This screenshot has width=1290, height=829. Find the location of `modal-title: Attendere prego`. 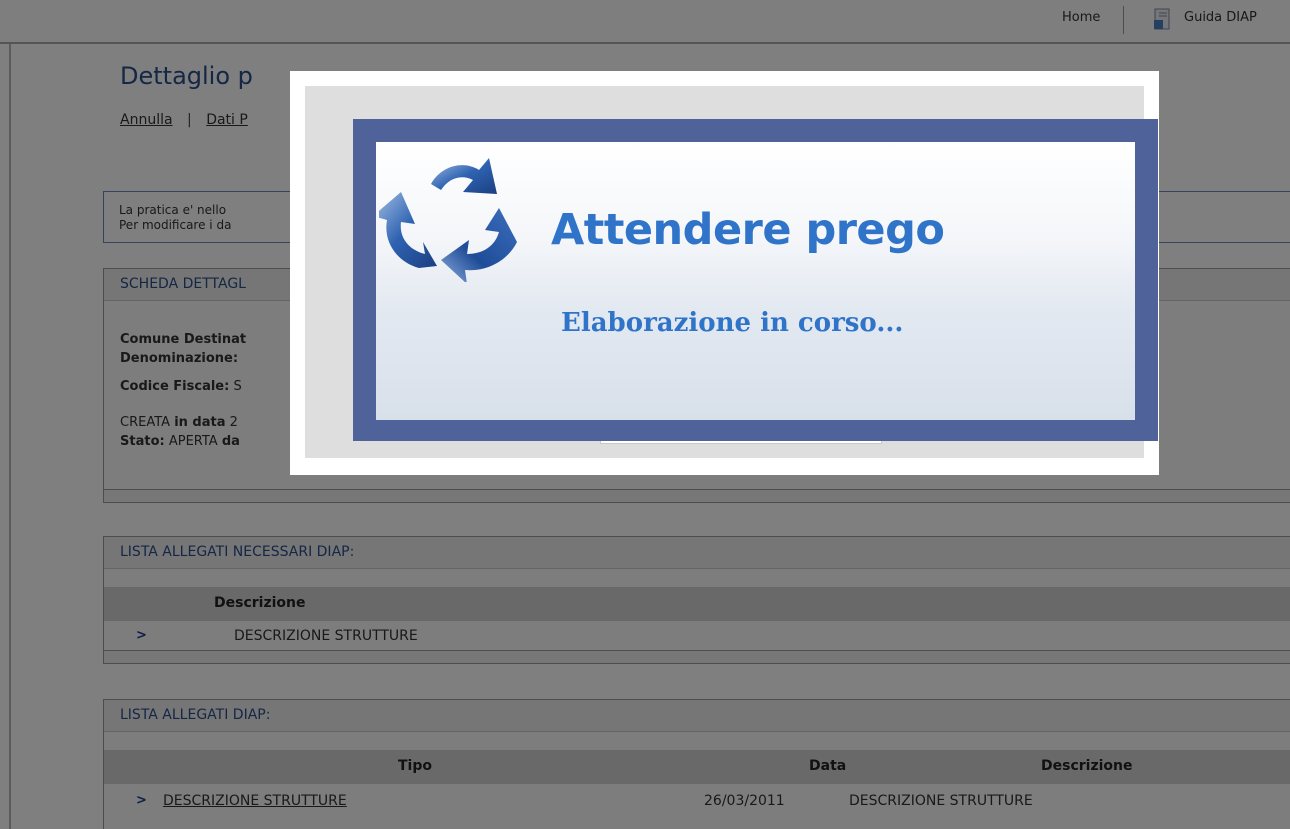

modal-title: Attendere prego is located at coordinates (748, 230).